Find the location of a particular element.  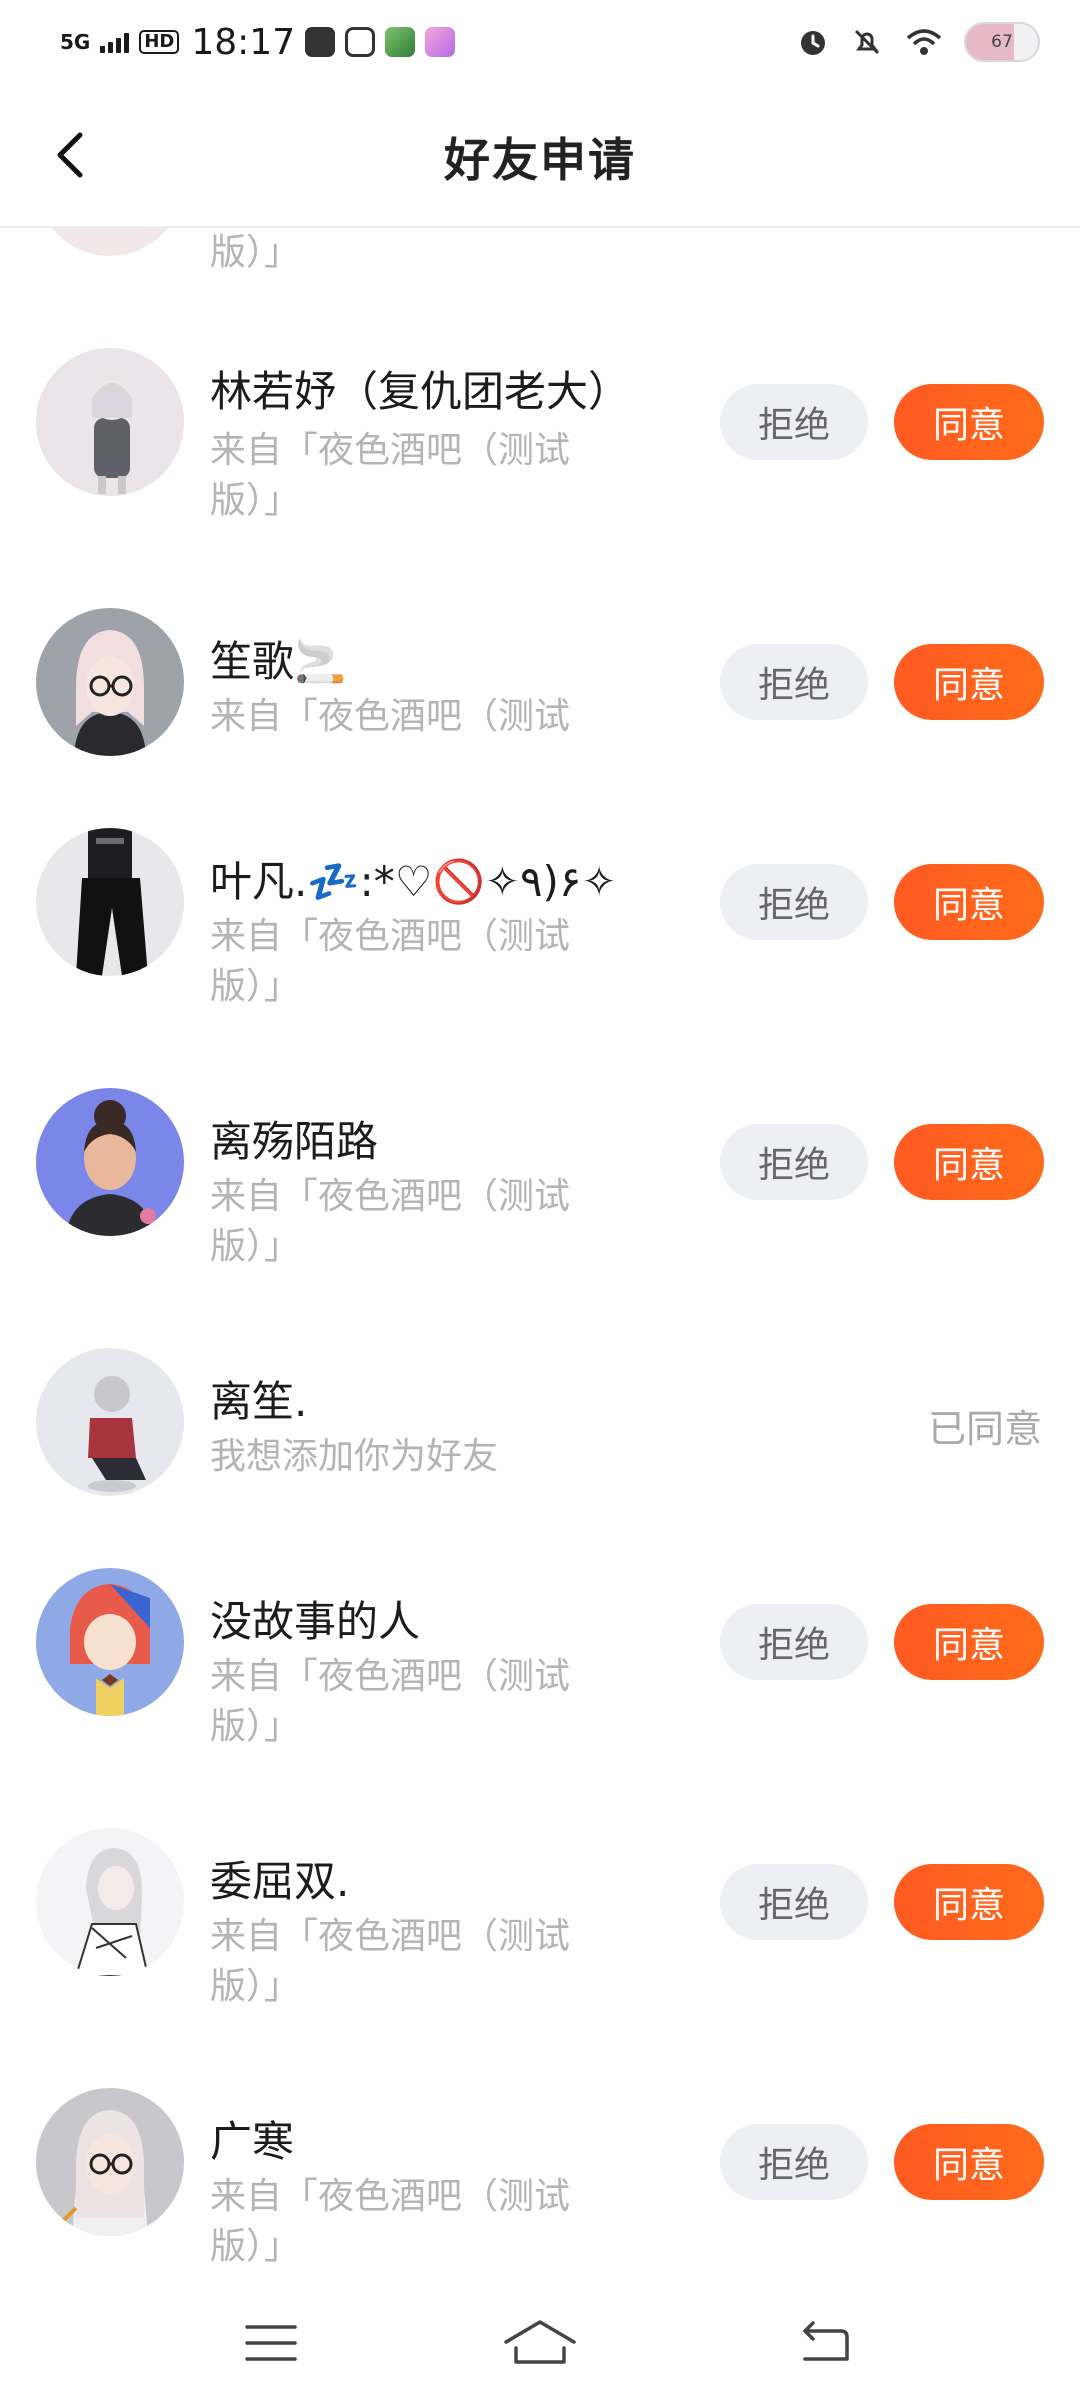

mail-icon is located at coordinates (320, 42).